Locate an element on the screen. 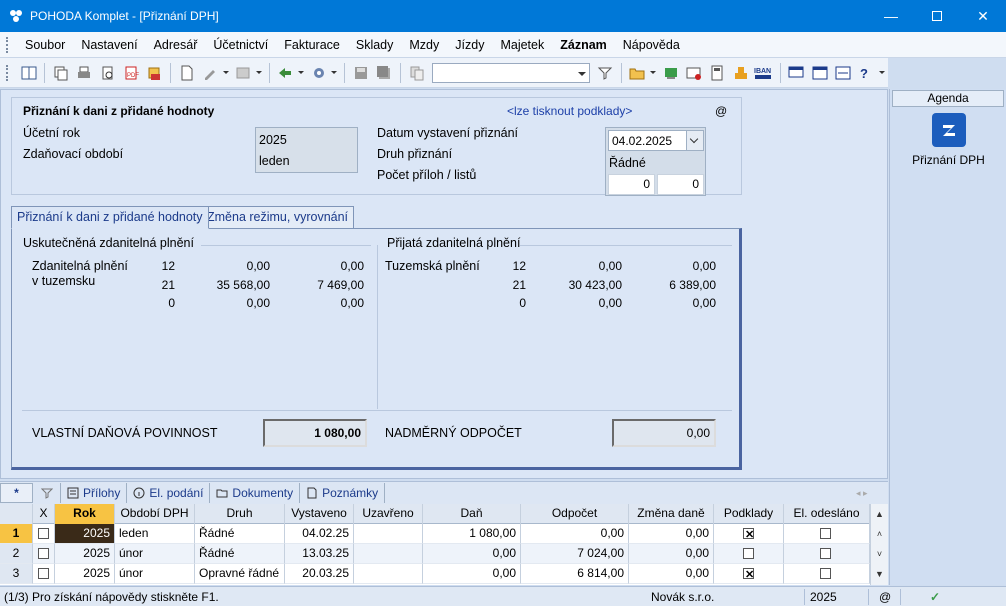 The image size is (1006, 606). iban-icon: IBAN is located at coordinates (763, 73).